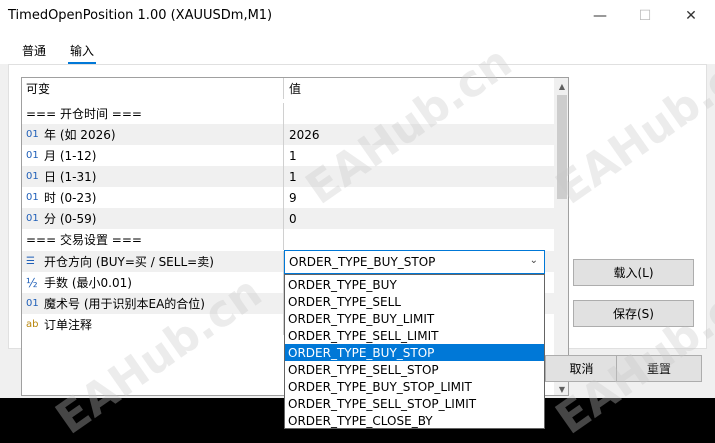 Image resolution: width=715 pixels, height=443 pixels. Describe the element at coordinates (561, 236) in the screenshot. I see `vertical-scrollbar: ▲ ▼` at that location.